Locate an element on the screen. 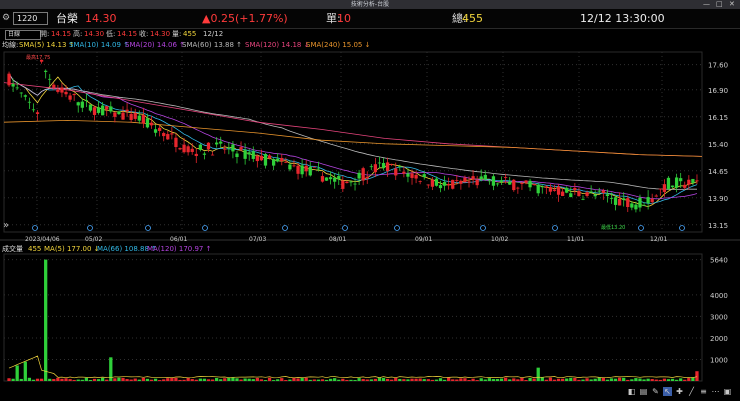 The image size is (740, 401). price-axis: 17.60 16.90 16.15 15.40 14.65 13.90 13.15 is located at coordinates (718, 146).